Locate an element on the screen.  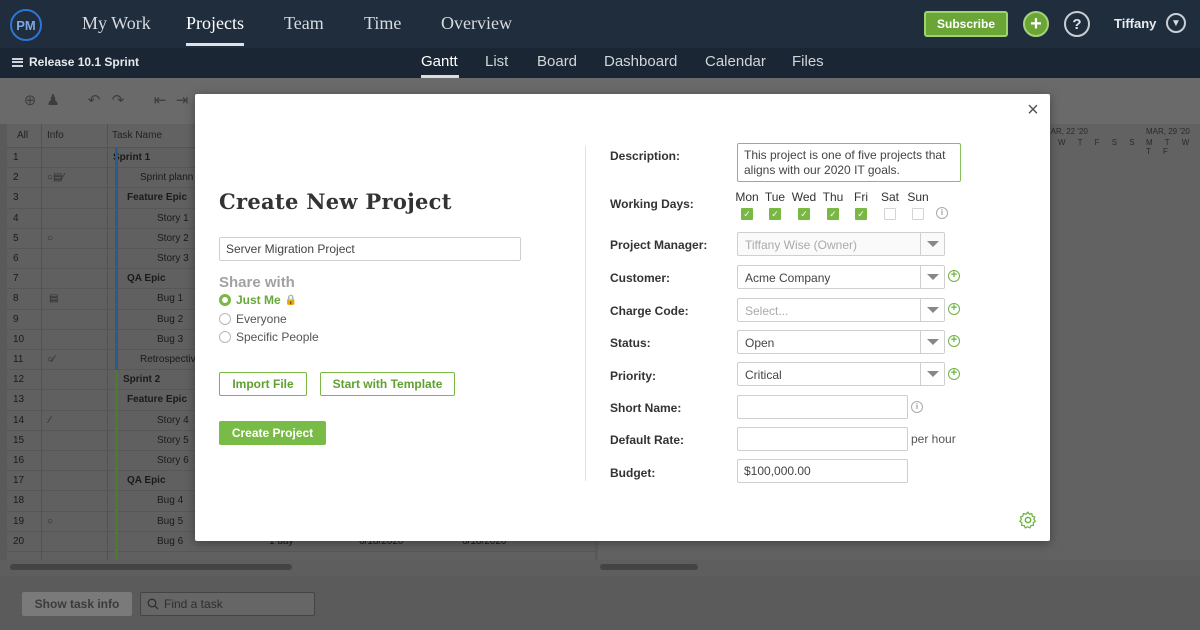
day-tue: Tue ✓ is located at coordinates (775, 205).